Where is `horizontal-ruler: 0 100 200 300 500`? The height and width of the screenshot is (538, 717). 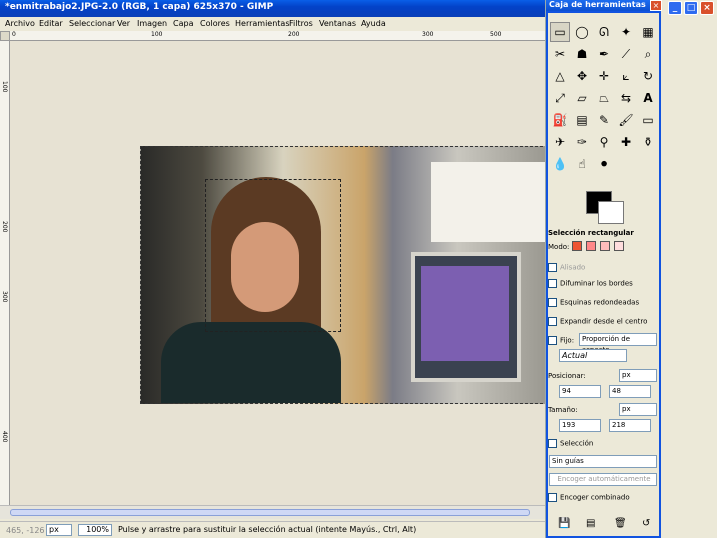 horizontal-ruler: 0 100 200 300 500 is located at coordinates (277, 36).